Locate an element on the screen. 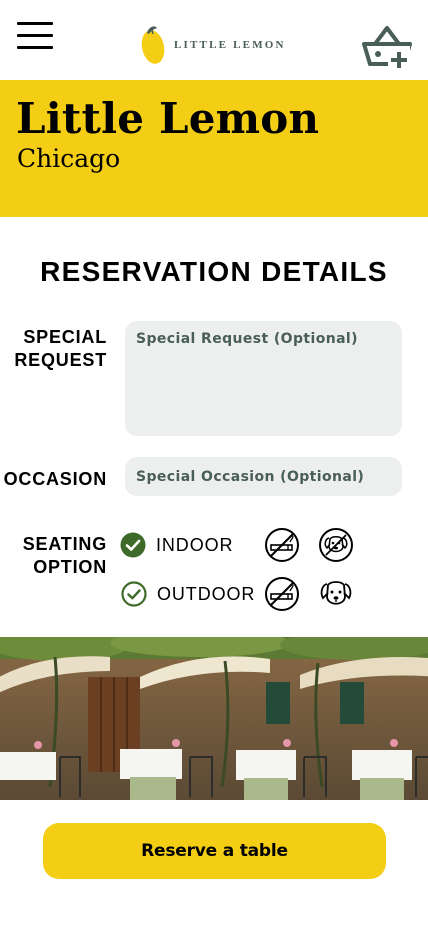 The height and width of the screenshot is (926, 428). outdoor-option: OUTDOOR is located at coordinates (188, 594).